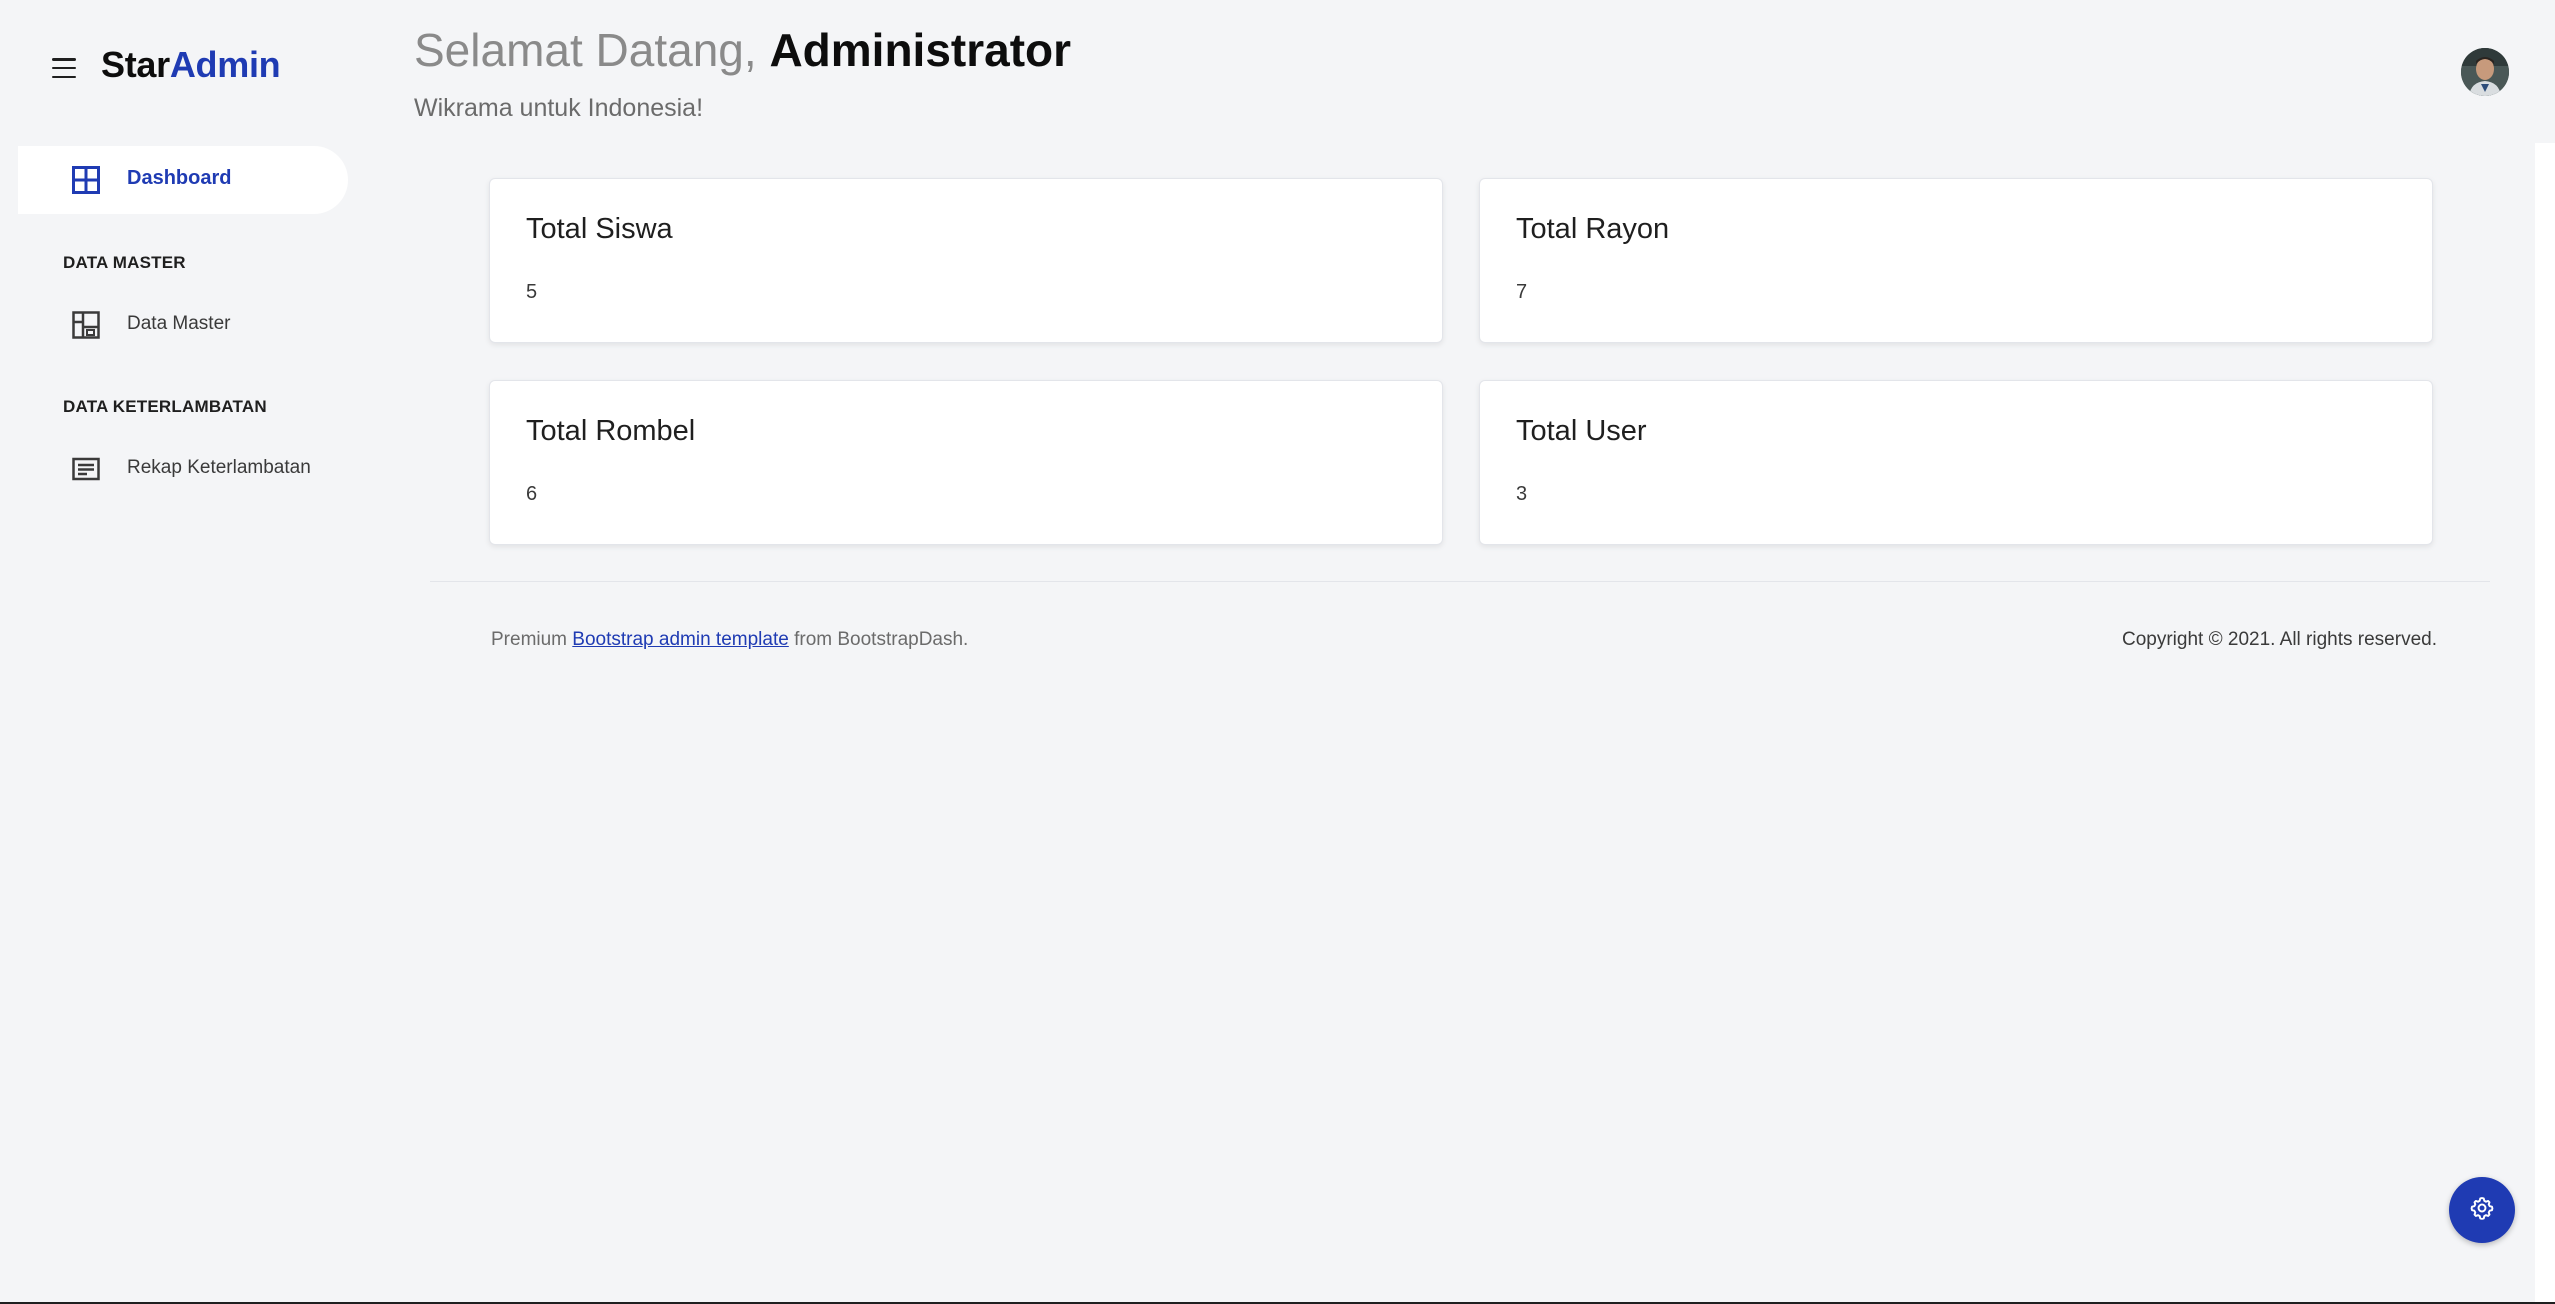 The width and height of the screenshot is (2555, 1304). I want to click on right-edge, so click(2545, 723).